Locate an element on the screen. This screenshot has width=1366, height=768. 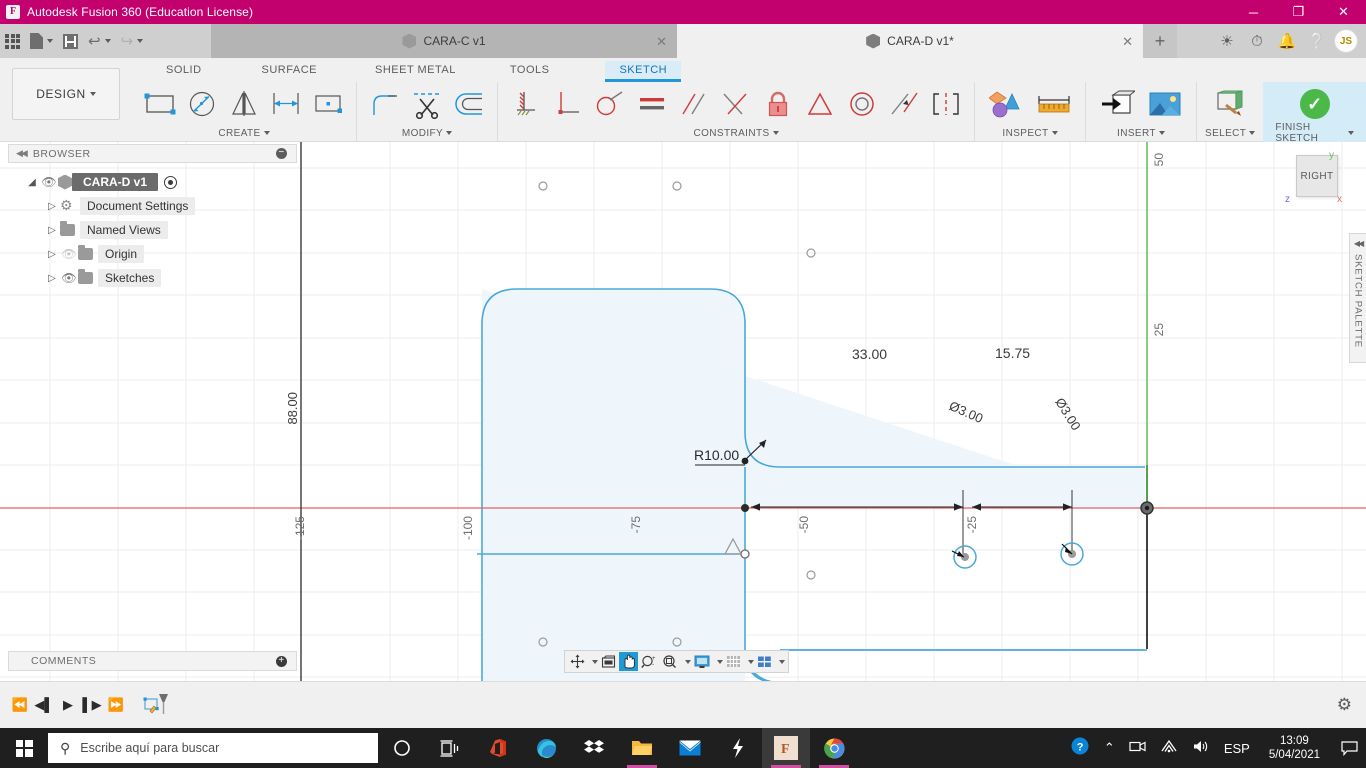
redo-button: ↪ is located at coordinates (132, 41).